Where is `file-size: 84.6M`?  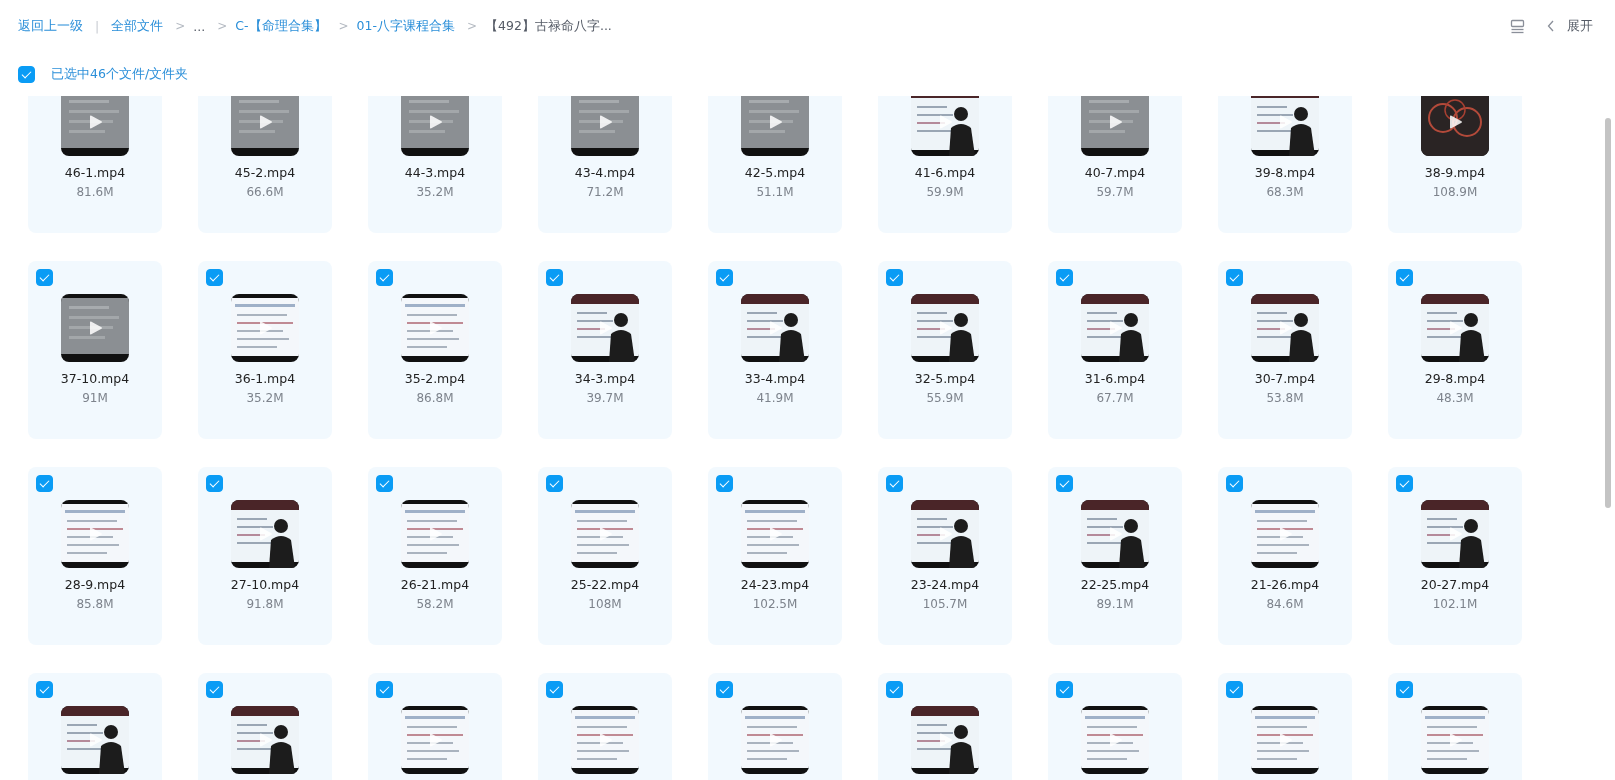 file-size: 84.6M is located at coordinates (1285, 604).